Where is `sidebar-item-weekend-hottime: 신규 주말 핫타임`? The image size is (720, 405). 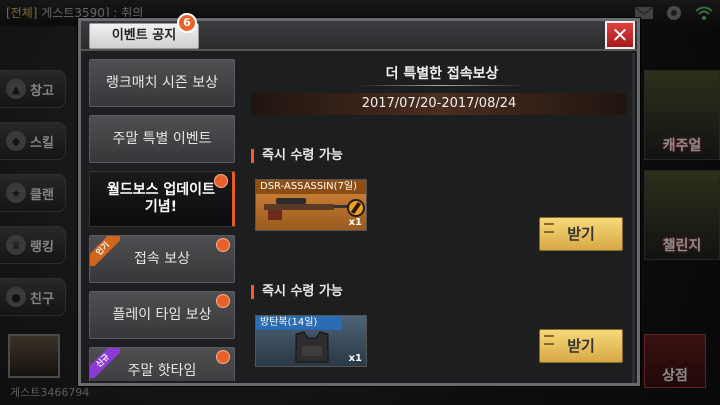 sidebar-item-weekend-hottime: 신규 주말 핫타임 is located at coordinates (162, 364).